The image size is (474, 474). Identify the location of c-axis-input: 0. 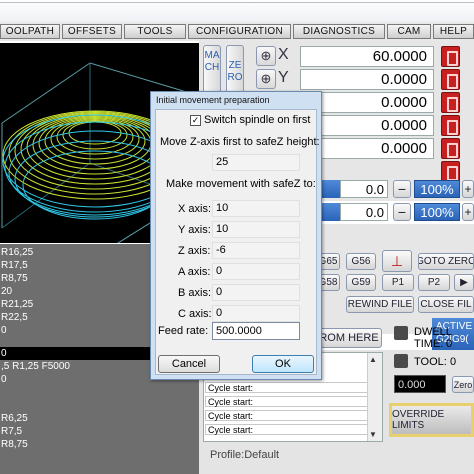
(256, 313).